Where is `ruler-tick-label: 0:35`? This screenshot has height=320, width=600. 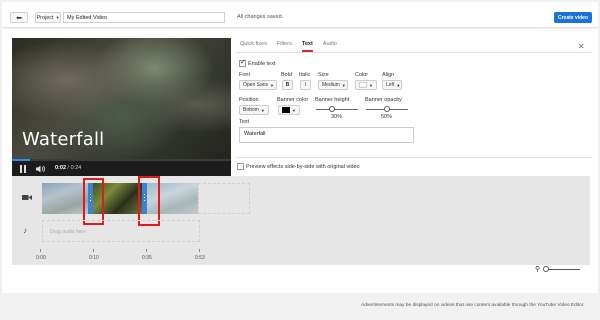
ruler-tick-label: 0:35 is located at coordinates (147, 258).